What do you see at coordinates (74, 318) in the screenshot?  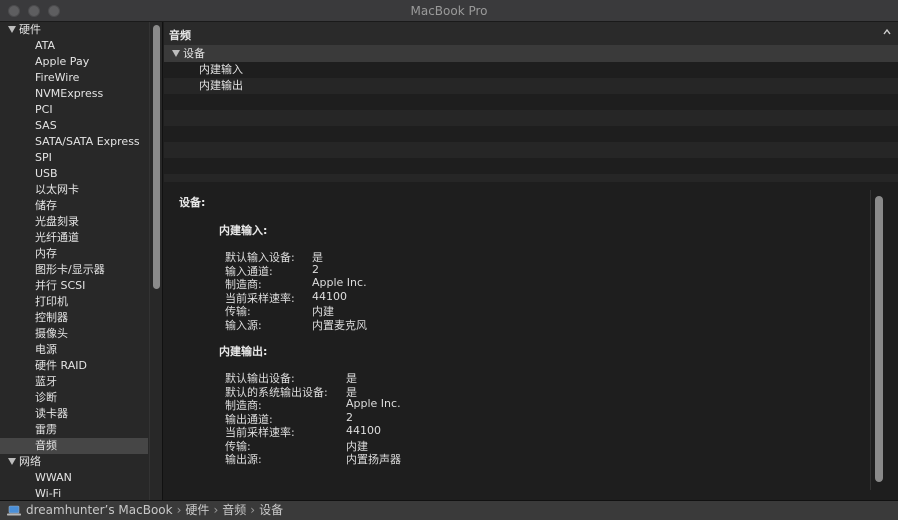 I see `sidebar-item-item-17: 控制器` at bounding box center [74, 318].